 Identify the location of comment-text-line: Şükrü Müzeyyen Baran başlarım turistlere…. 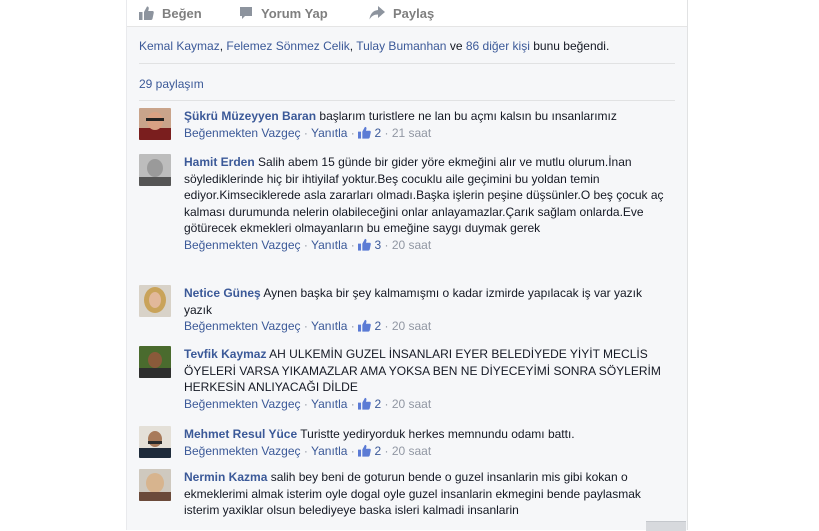
(424, 116).